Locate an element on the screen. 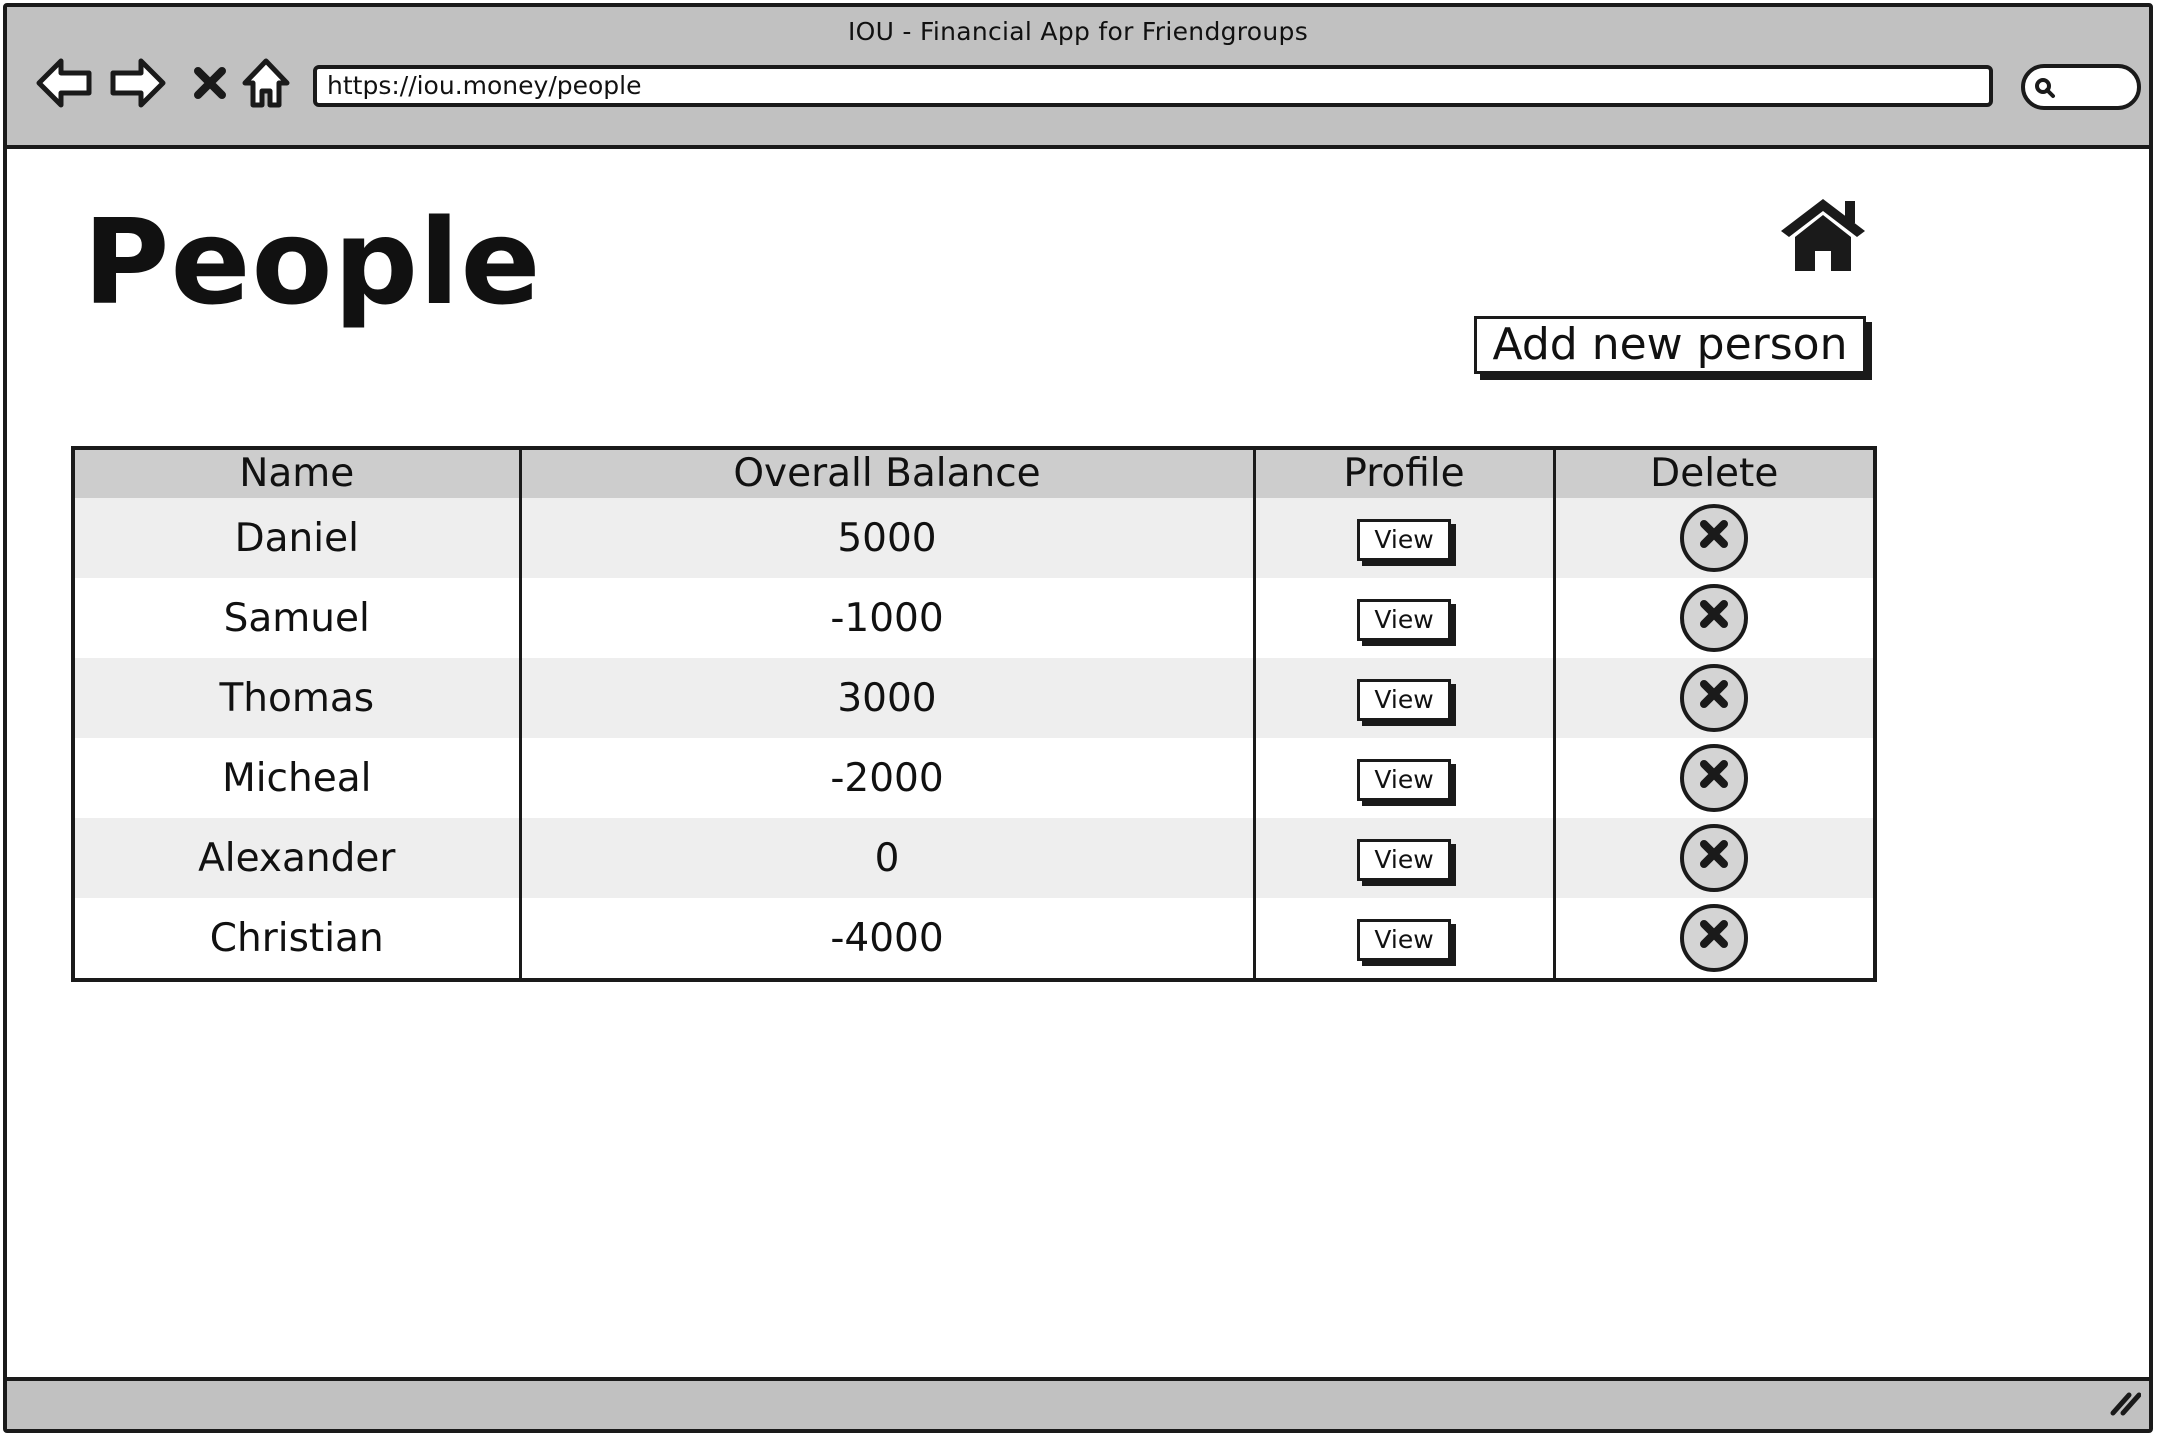  person-balance: -2000 is located at coordinates (887, 778).